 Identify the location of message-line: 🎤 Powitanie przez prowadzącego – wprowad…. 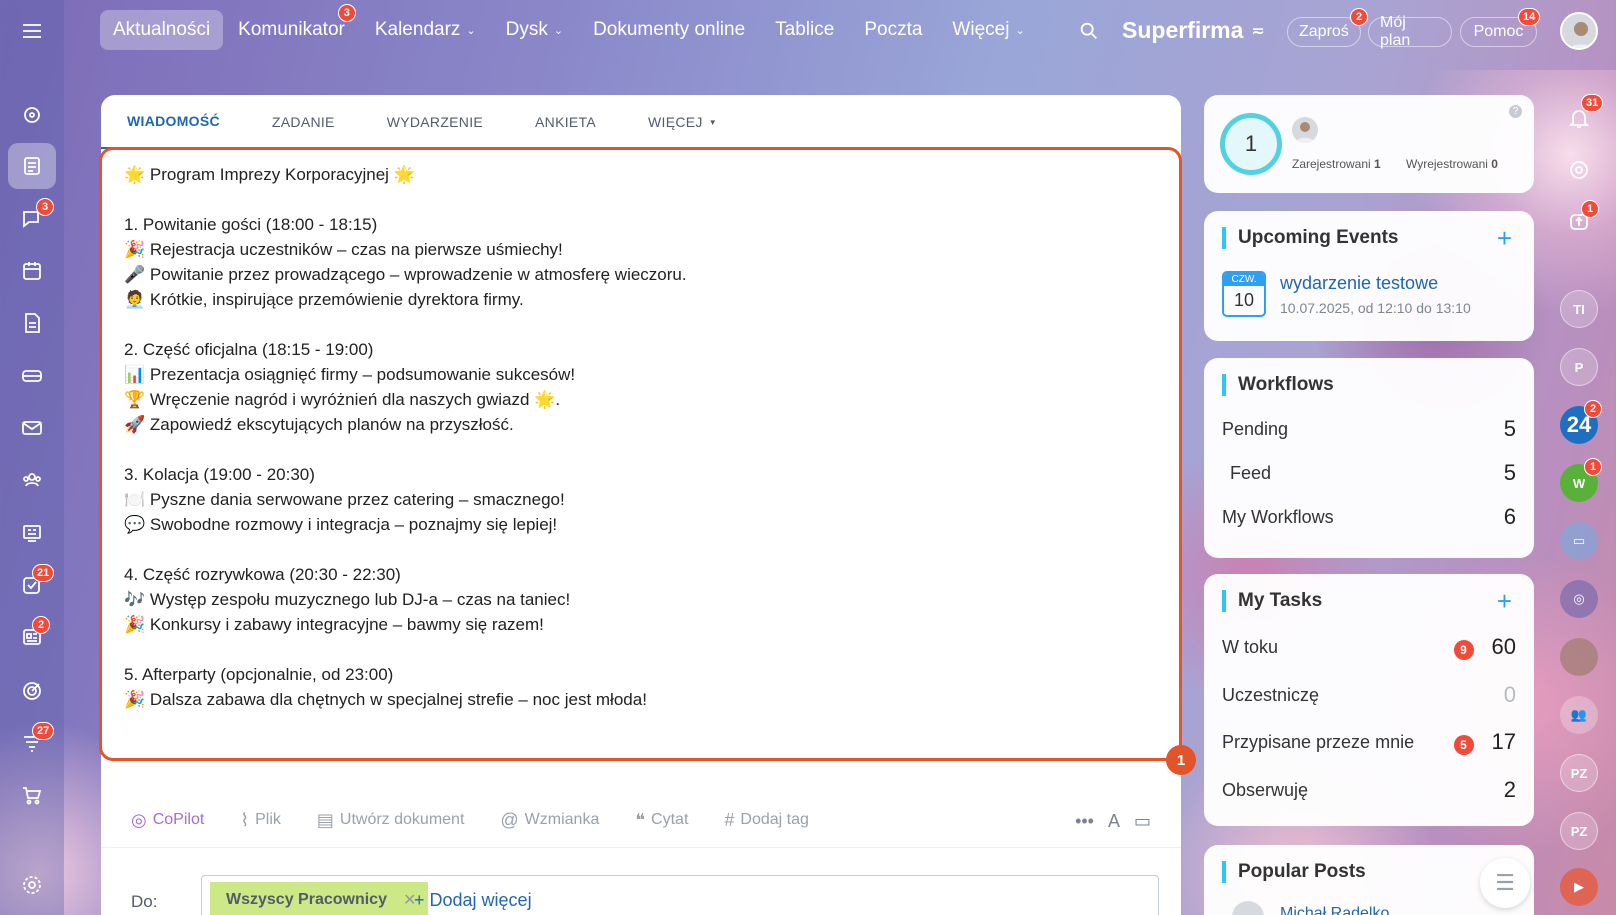
(405, 274).